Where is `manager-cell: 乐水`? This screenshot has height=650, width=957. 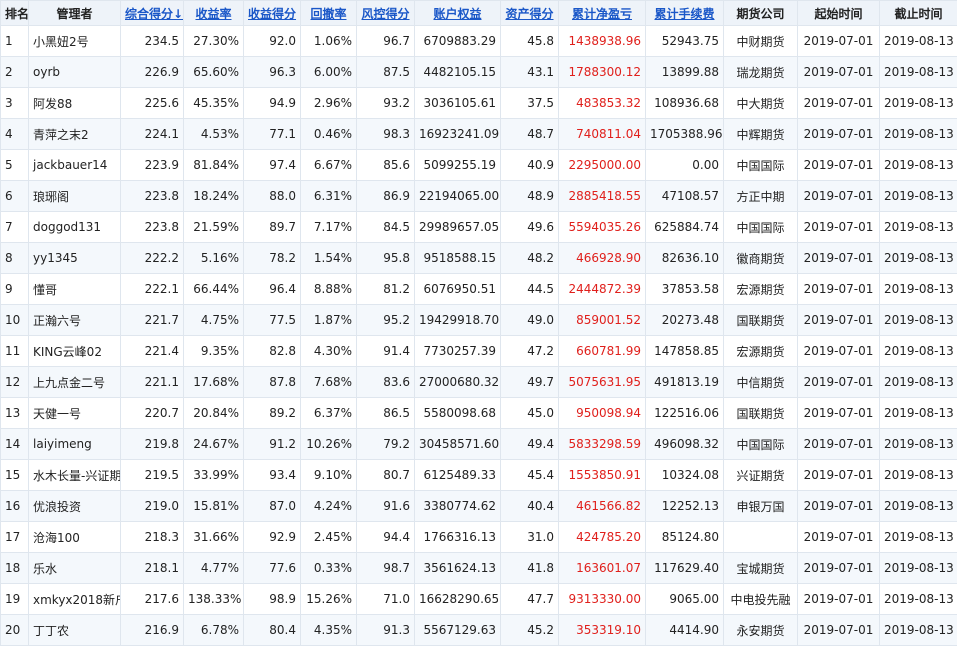
manager-cell: 乐水 is located at coordinates (74, 568).